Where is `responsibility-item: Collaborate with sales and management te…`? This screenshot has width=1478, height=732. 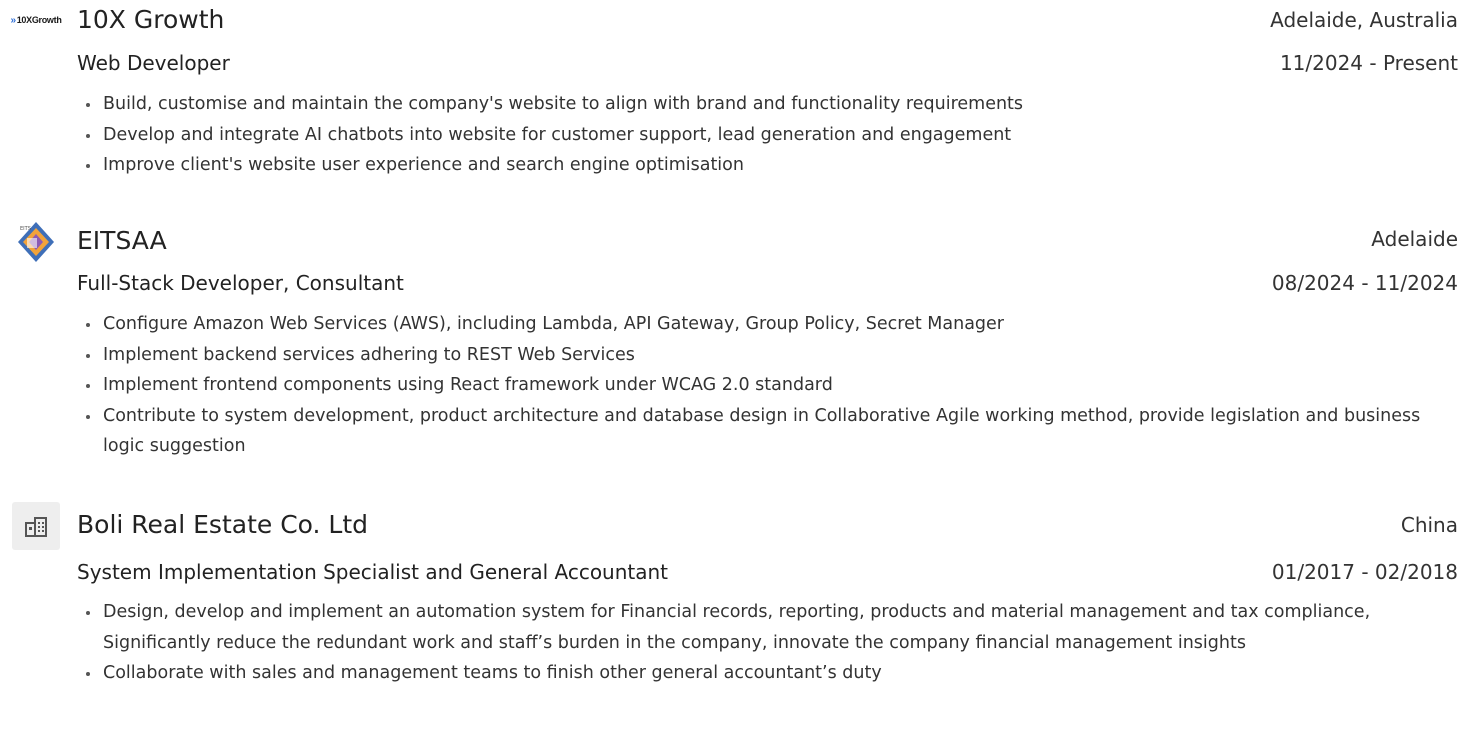 responsibility-item: Collaborate with sales and management te… is located at coordinates (770, 673).